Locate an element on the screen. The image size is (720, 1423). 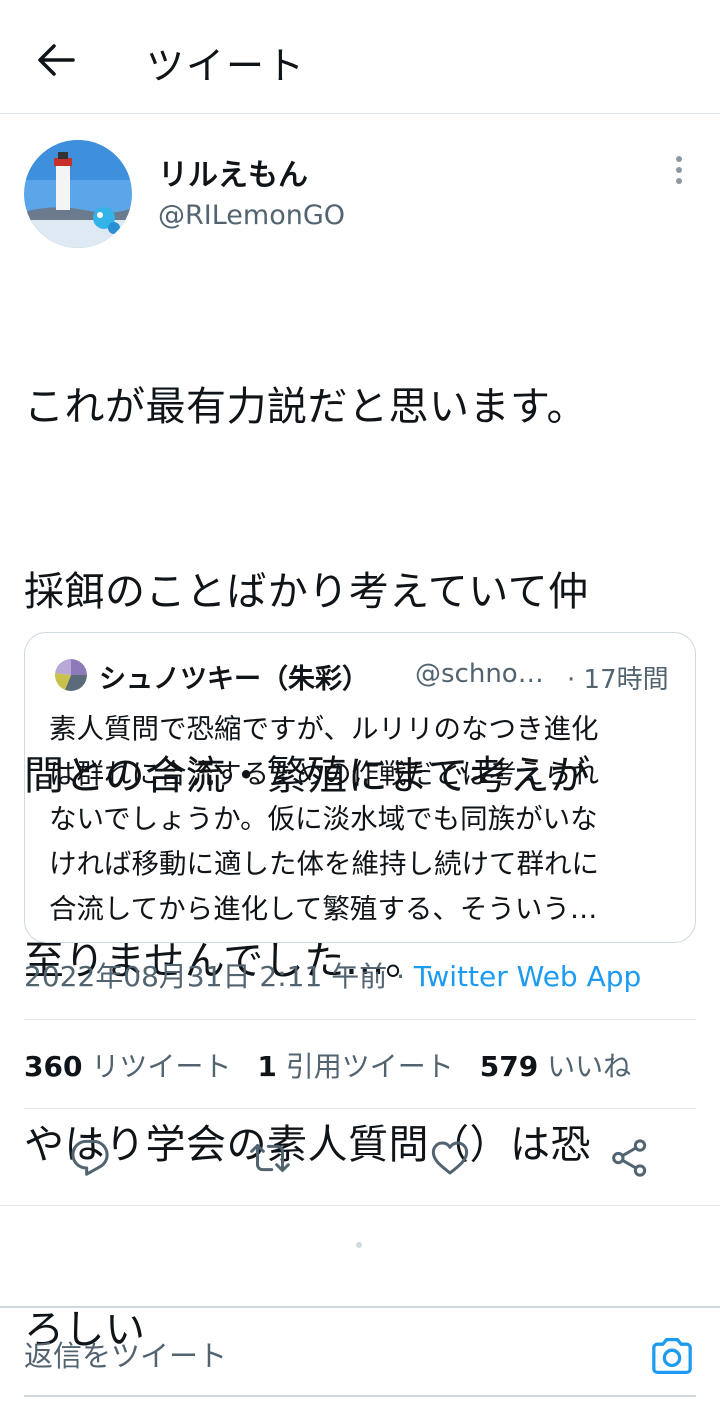
share-icon is located at coordinates (629, 1158).